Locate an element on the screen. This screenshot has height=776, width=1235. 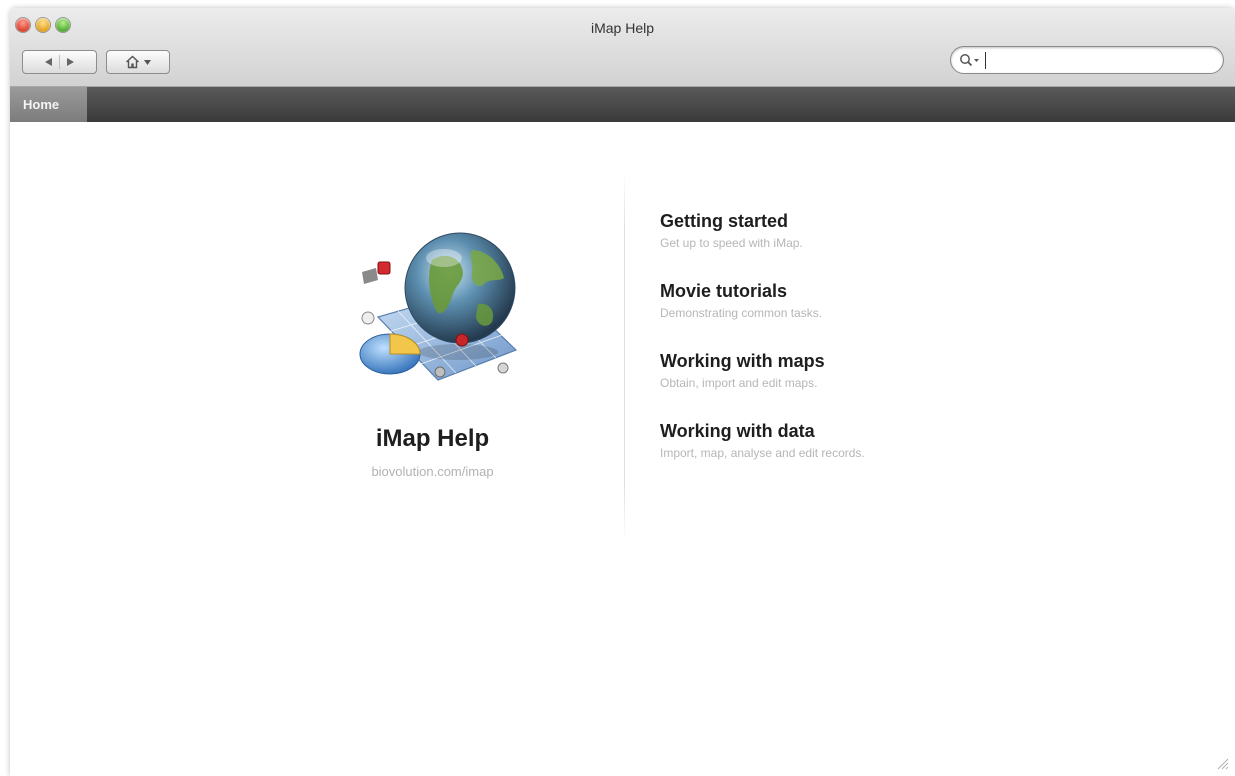
topic-description: Obtain, import and edit maps. is located at coordinates (739, 383).